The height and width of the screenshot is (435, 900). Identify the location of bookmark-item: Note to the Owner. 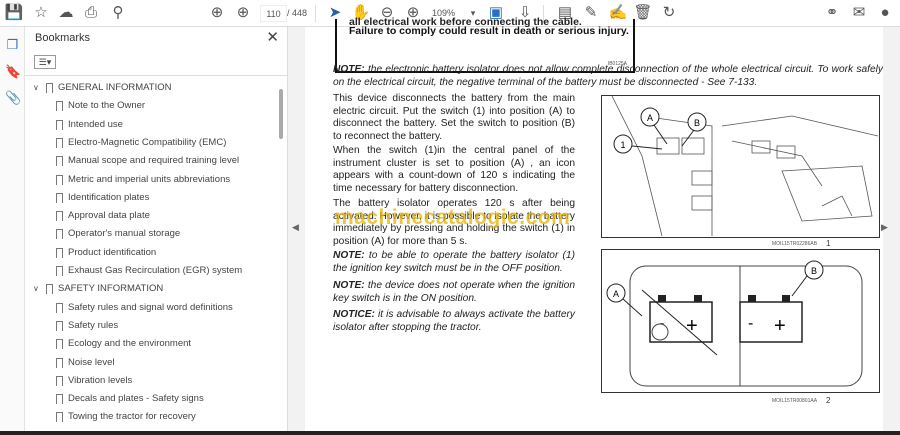
(150, 106).